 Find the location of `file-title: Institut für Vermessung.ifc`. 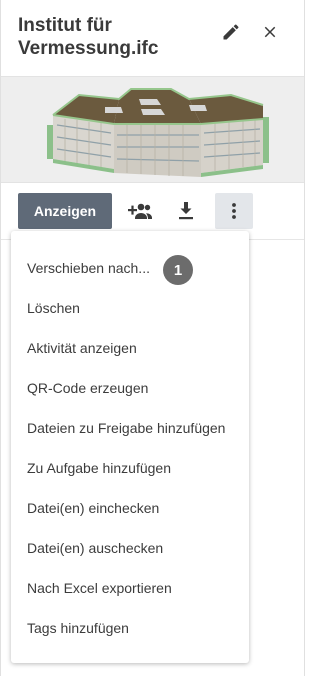

file-title: Institut für Vermessung.ifc is located at coordinates (113, 37).